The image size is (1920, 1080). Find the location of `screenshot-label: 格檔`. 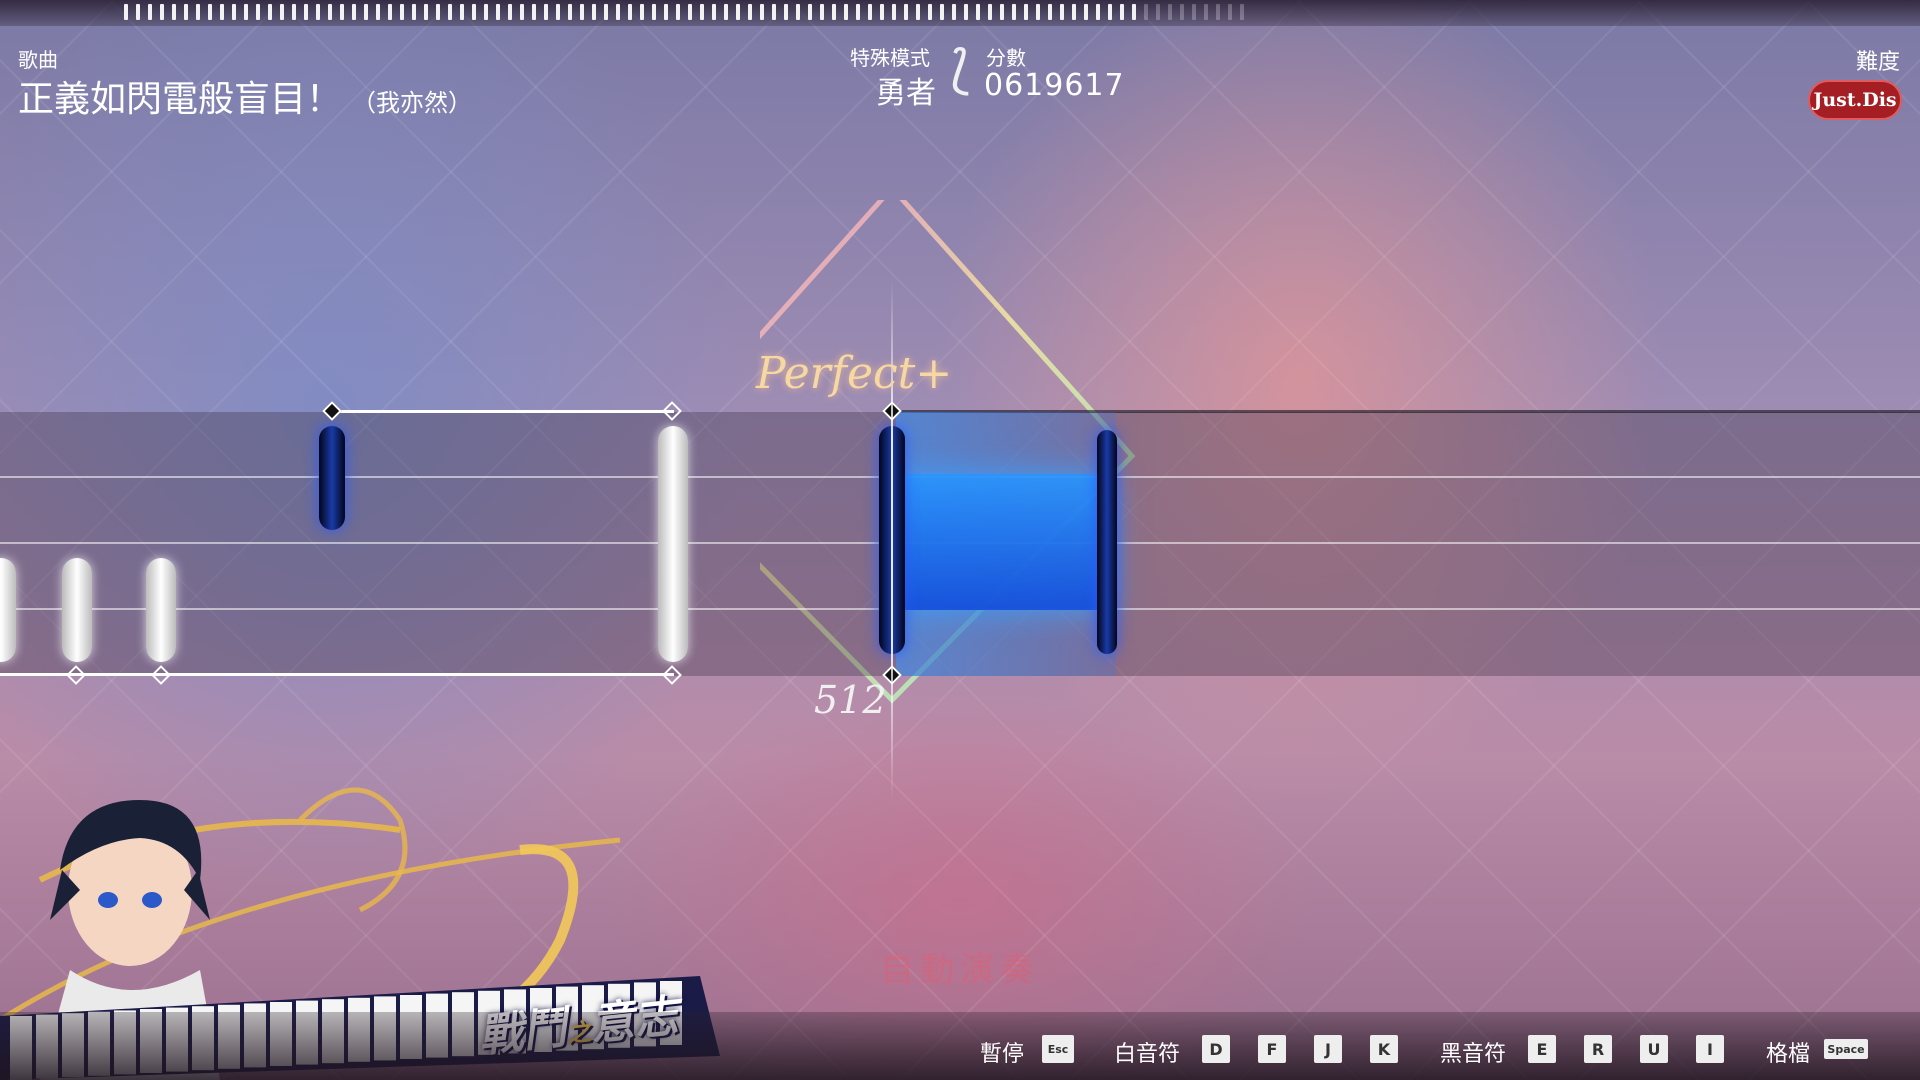

screenshot-label: 格檔 is located at coordinates (1788, 1054).